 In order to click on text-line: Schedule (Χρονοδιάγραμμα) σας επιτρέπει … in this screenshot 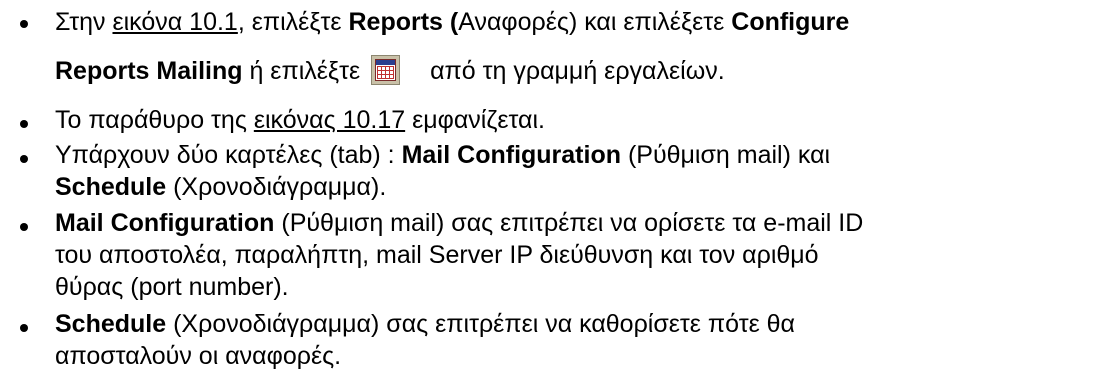, I will do `click(425, 324)`.